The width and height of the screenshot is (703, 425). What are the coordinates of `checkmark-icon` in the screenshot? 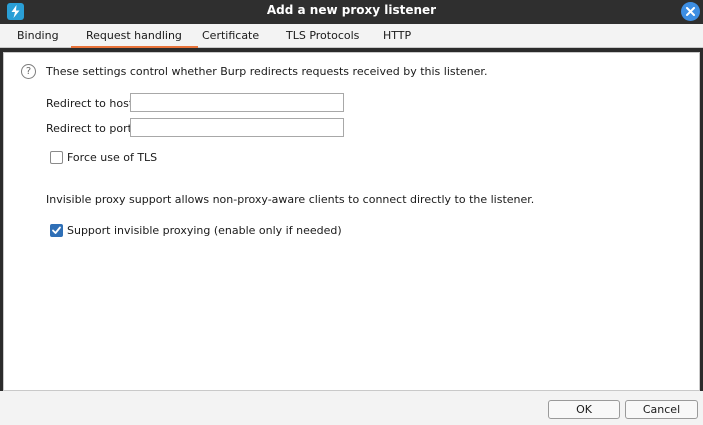 It's located at (56, 230).